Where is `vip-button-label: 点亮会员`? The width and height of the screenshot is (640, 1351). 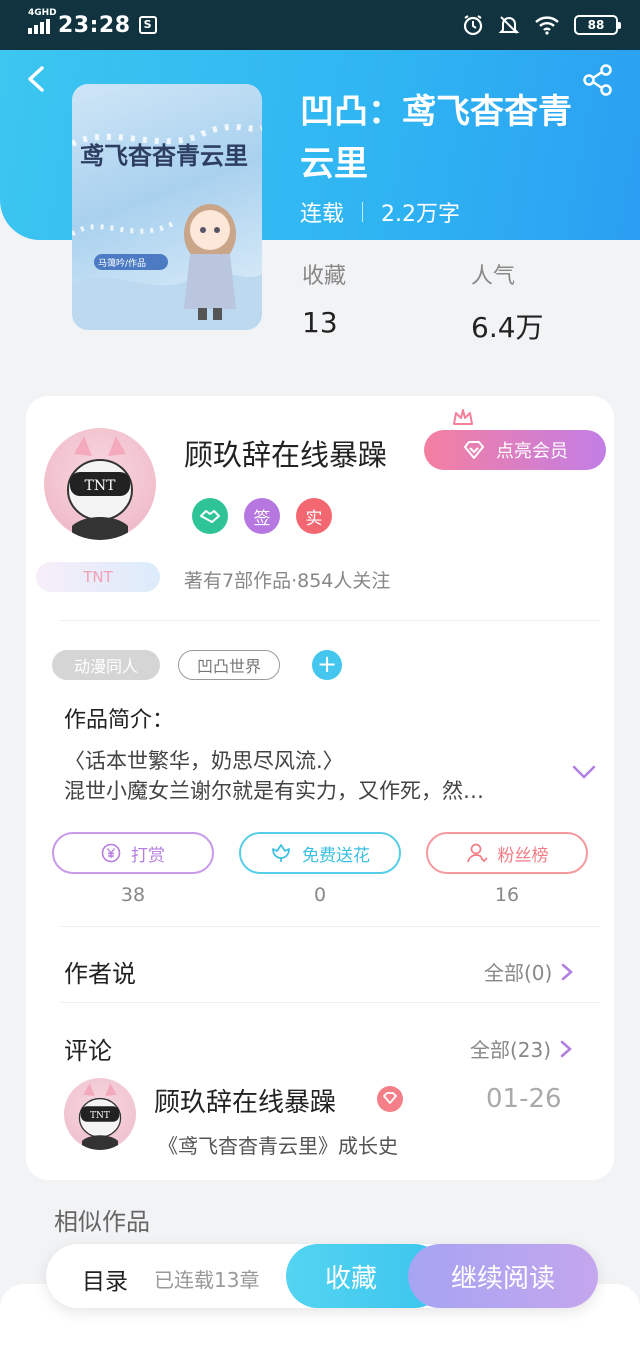 vip-button-label: 点亮会员 is located at coordinates (532, 451).